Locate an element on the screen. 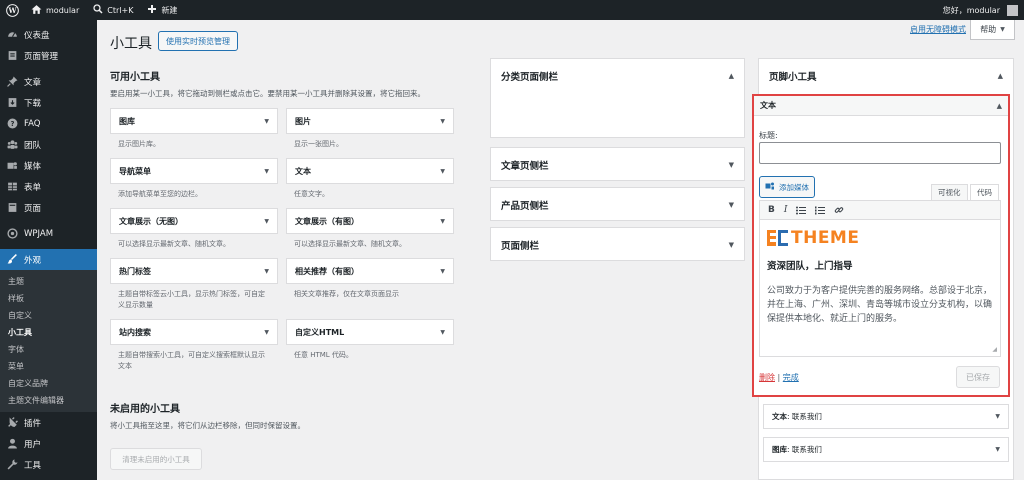  submenu-widgets: 小工具 is located at coordinates (48, 332).